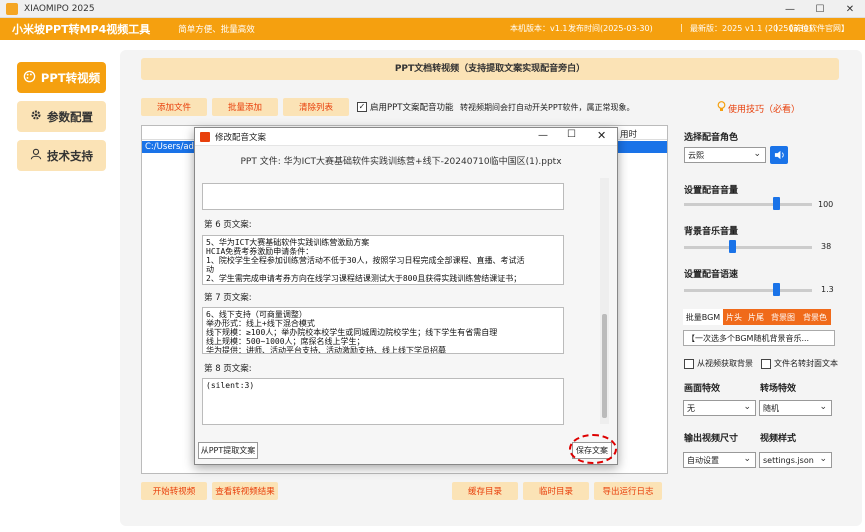 Image resolution: width=865 pixels, height=532 pixels. I want to click on style-select: settings.json ⌄, so click(795, 460).